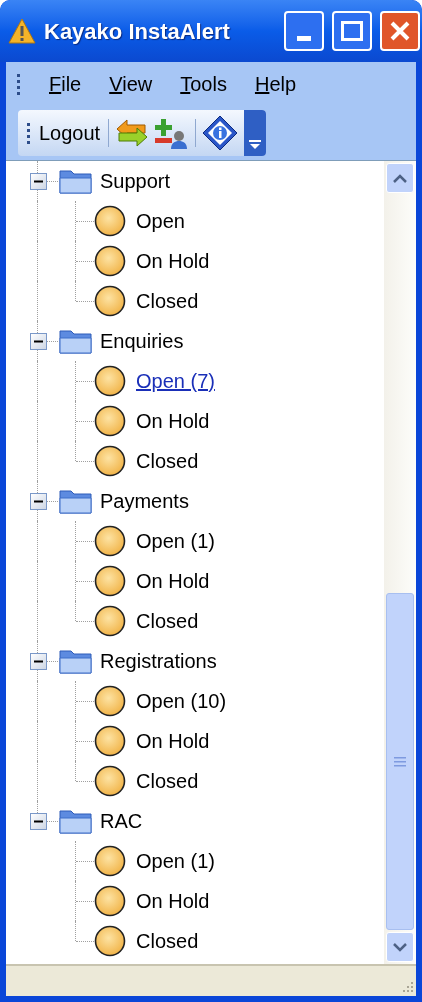  I want to click on close-icon, so click(400, 31).